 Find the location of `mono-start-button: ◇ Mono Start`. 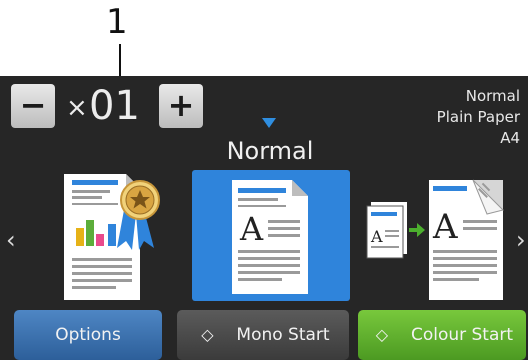

mono-start-button: ◇ Mono Start is located at coordinates (263, 335).